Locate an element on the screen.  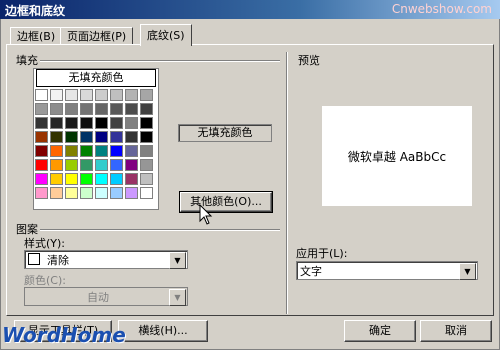
apply-to-label: 应用于(L): is located at coordinates (322, 253).